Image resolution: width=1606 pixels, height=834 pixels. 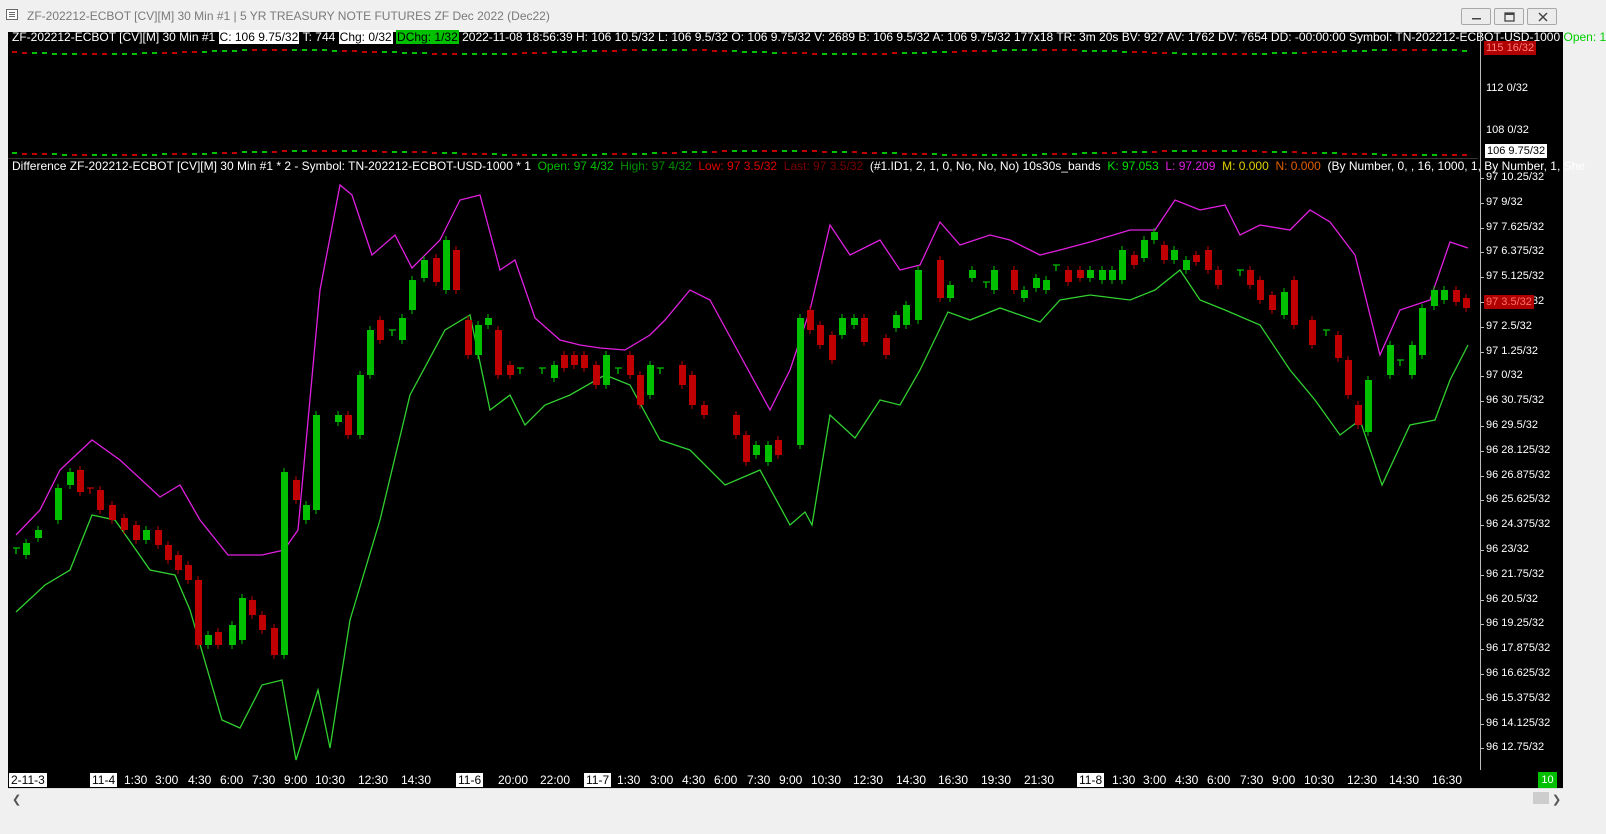 What do you see at coordinates (16, 799) in the screenshot?
I see `scroll-left-icon: ❮` at bounding box center [16, 799].